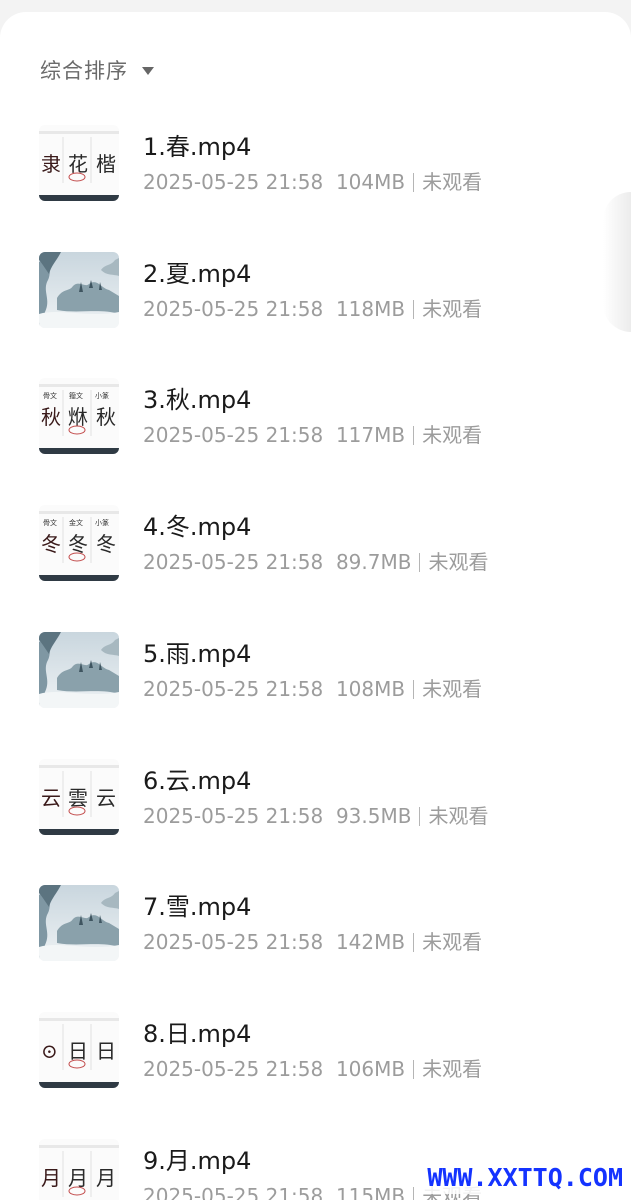 The width and height of the screenshot is (631, 1200). Describe the element at coordinates (370, 689) in the screenshot. I see `video-size: 108MB` at that location.